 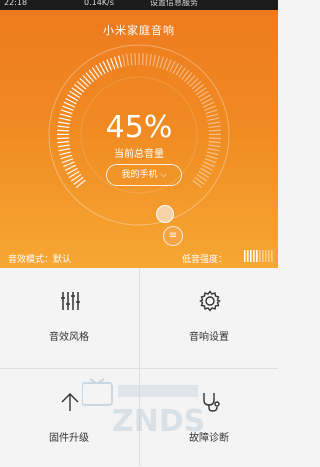 What do you see at coordinates (69, 436) in the screenshot?
I see `menu-label: 固件升级` at bounding box center [69, 436].